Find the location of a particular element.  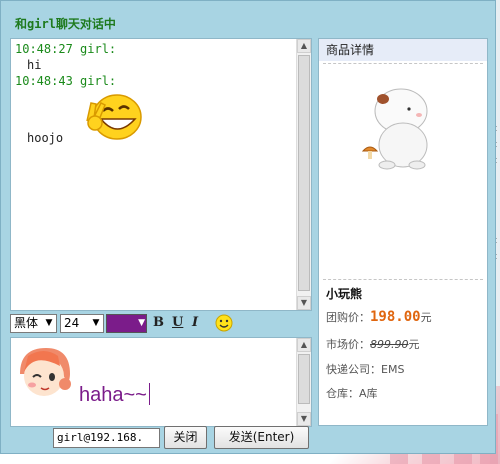

warehouse-row: 仓库：A库 is located at coordinates (352, 393).